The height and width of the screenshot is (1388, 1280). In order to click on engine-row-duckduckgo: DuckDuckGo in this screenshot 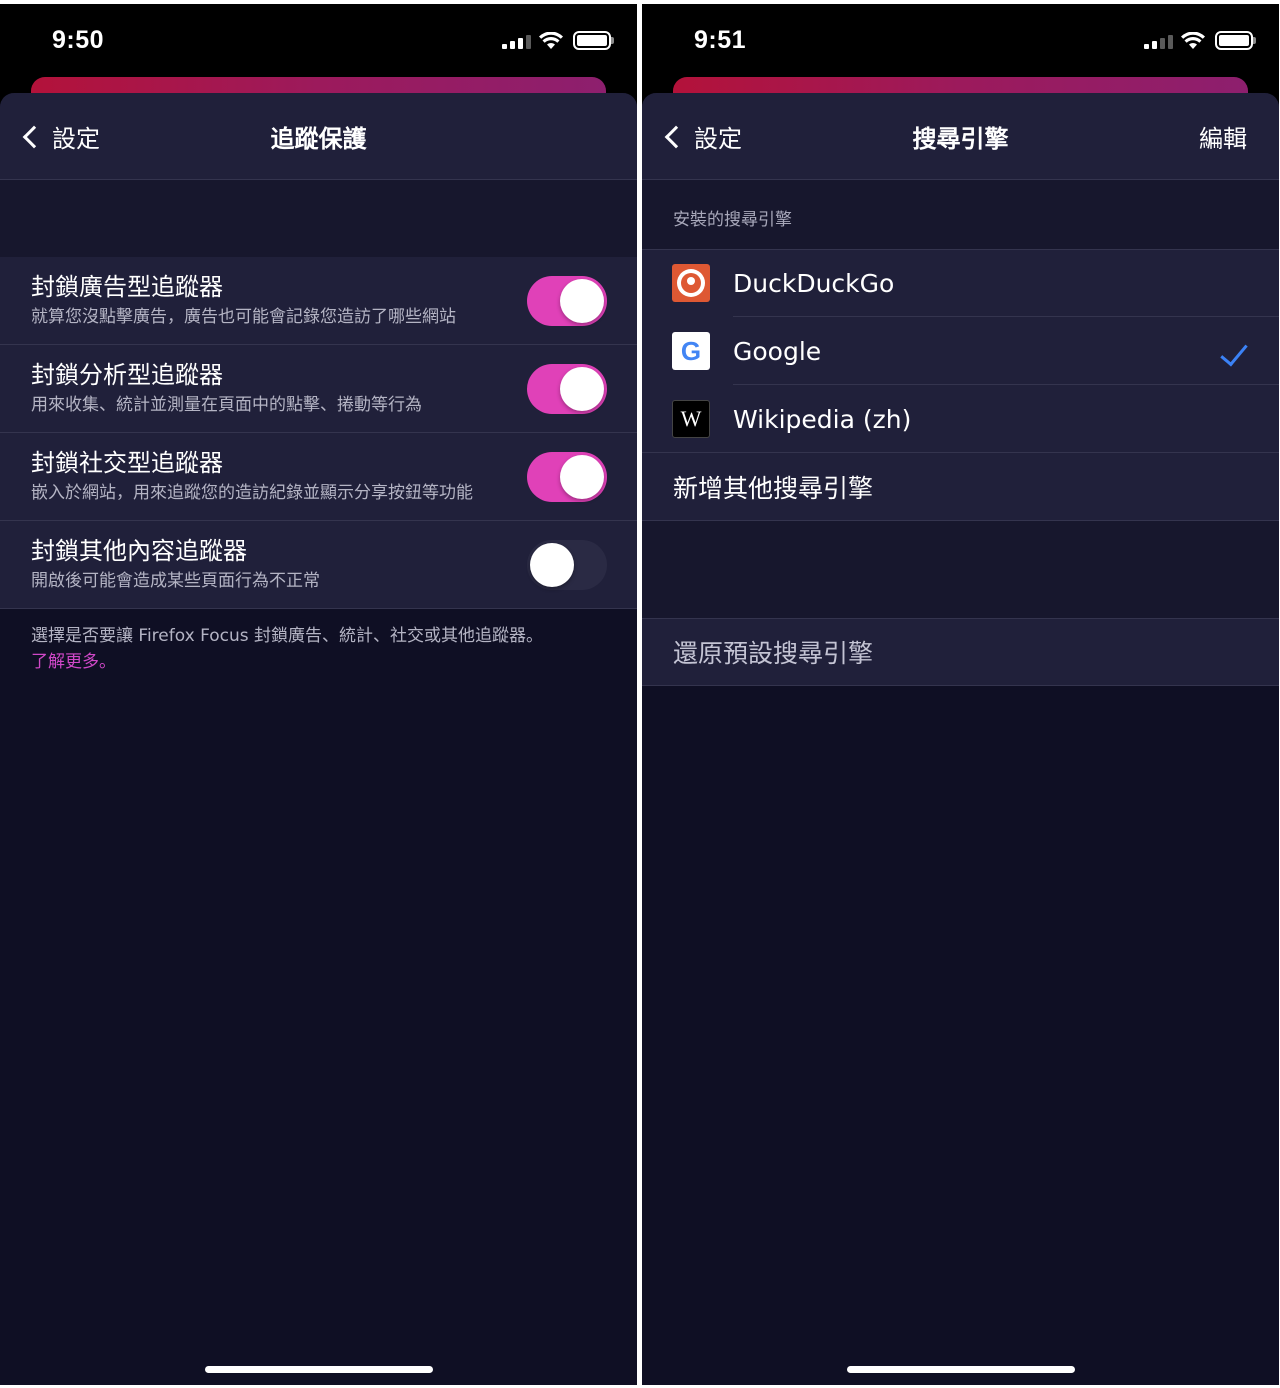, I will do `click(960, 283)`.